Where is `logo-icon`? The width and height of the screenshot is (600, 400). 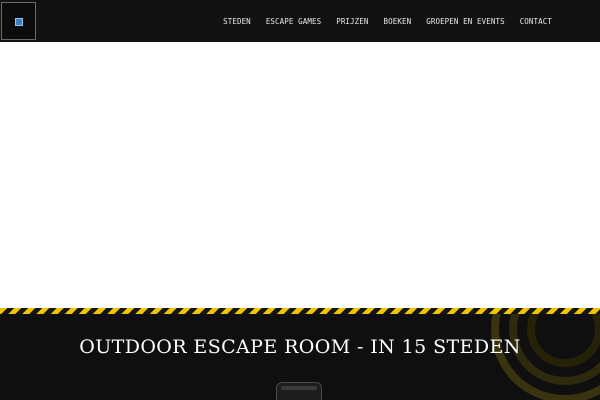 logo-icon is located at coordinates (19, 22).